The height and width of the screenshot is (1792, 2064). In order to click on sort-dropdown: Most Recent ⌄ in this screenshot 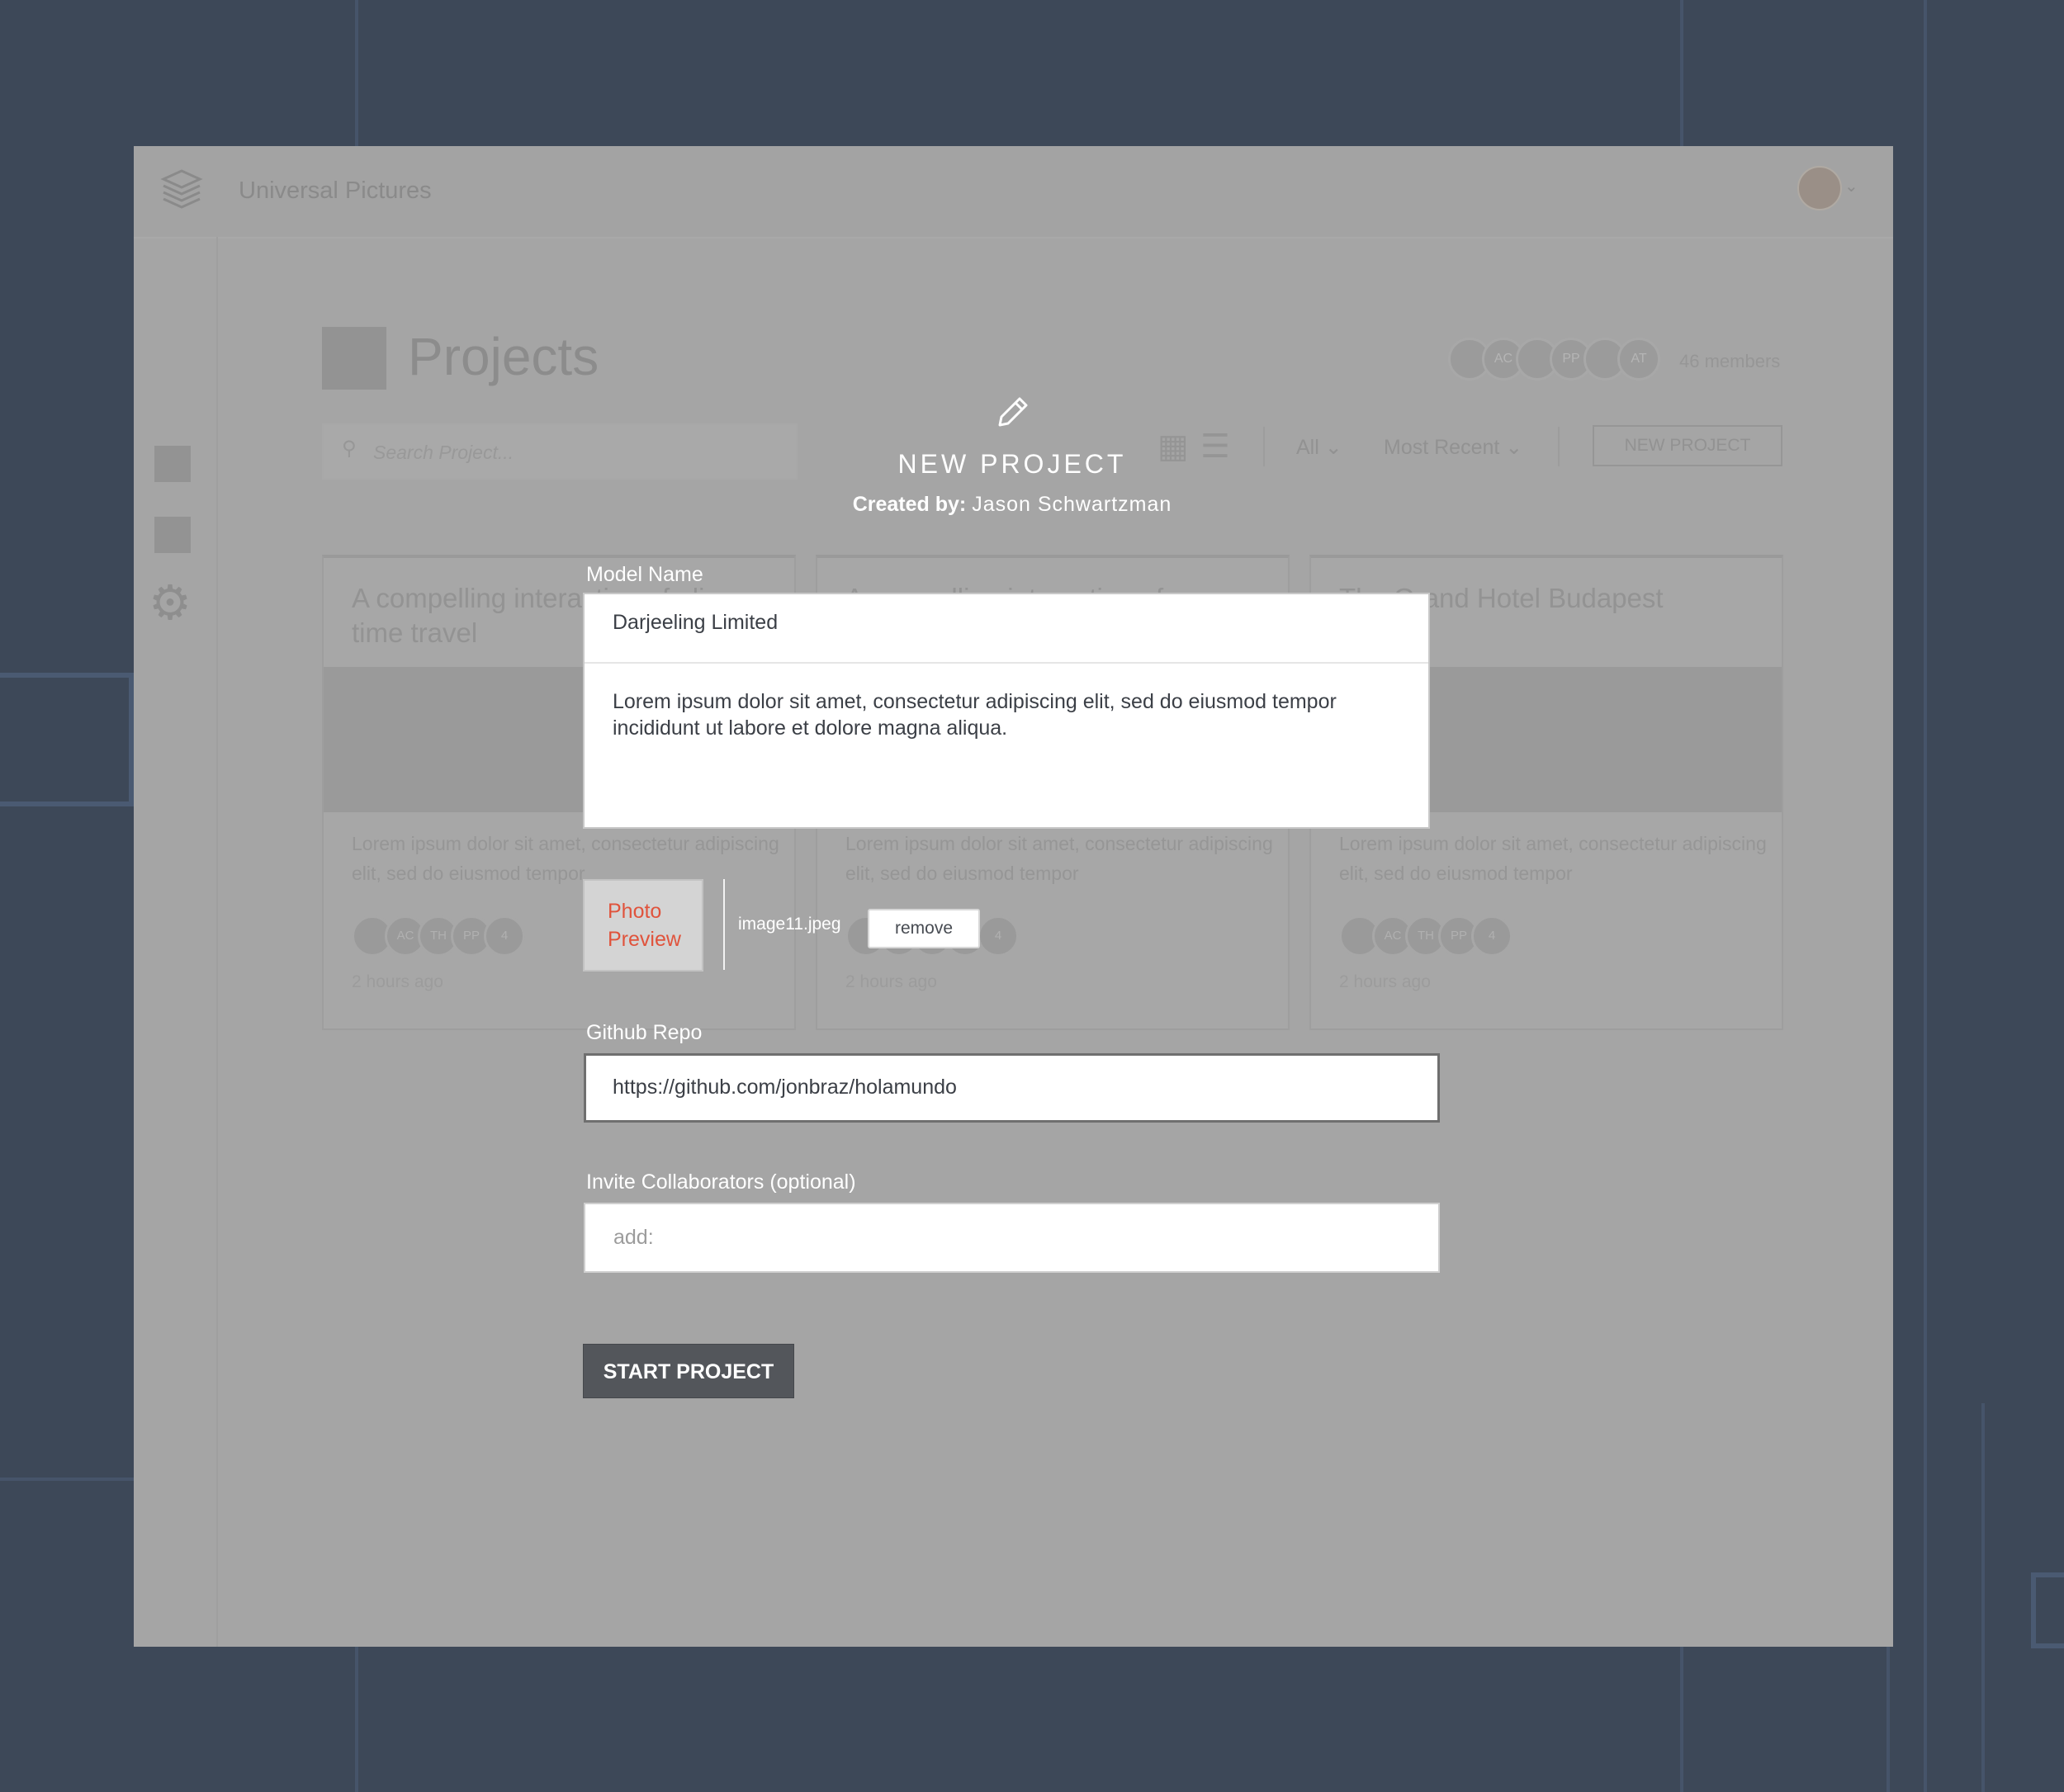, I will do `click(1453, 447)`.